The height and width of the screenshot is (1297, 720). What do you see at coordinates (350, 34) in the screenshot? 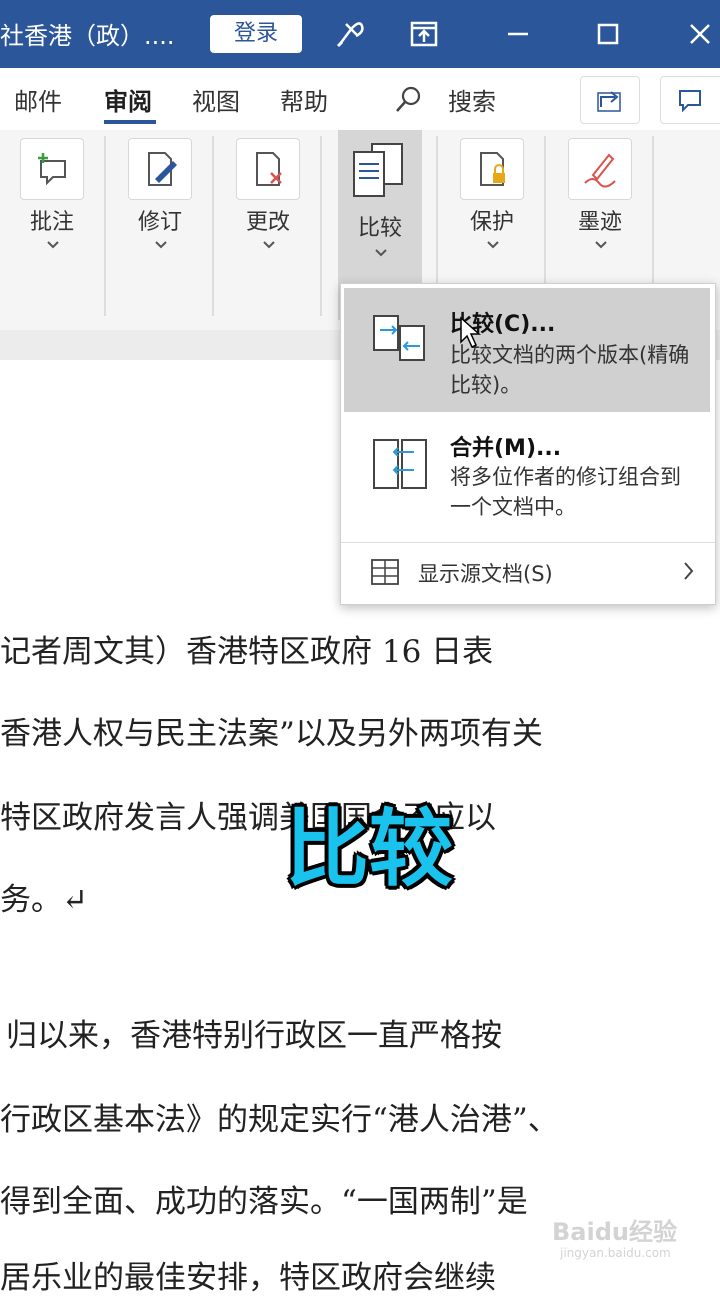
I see `lightbulb-icon` at bounding box center [350, 34].